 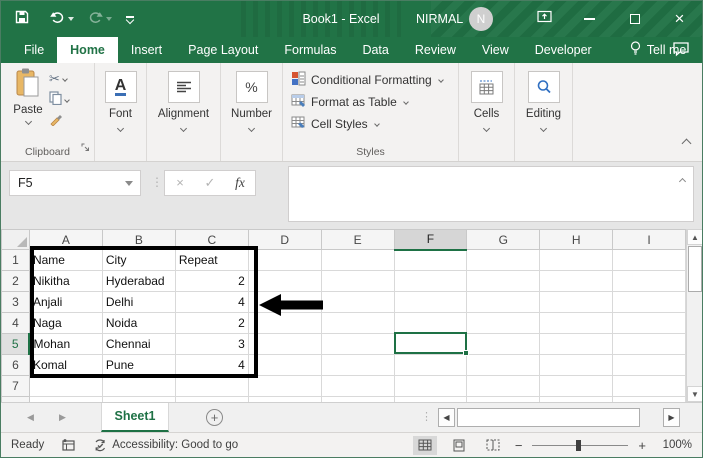 What do you see at coordinates (138, 344) in the screenshot?
I see `cell-B5: Chennai` at bounding box center [138, 344].